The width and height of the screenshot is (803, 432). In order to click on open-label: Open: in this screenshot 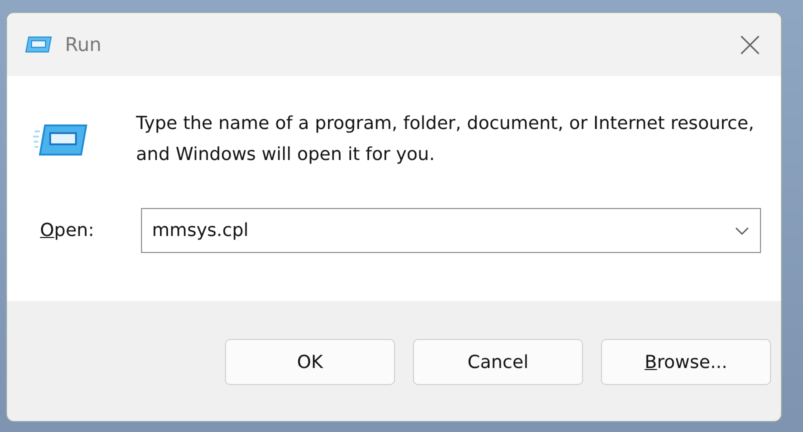, I will do `click(67, 230)`.